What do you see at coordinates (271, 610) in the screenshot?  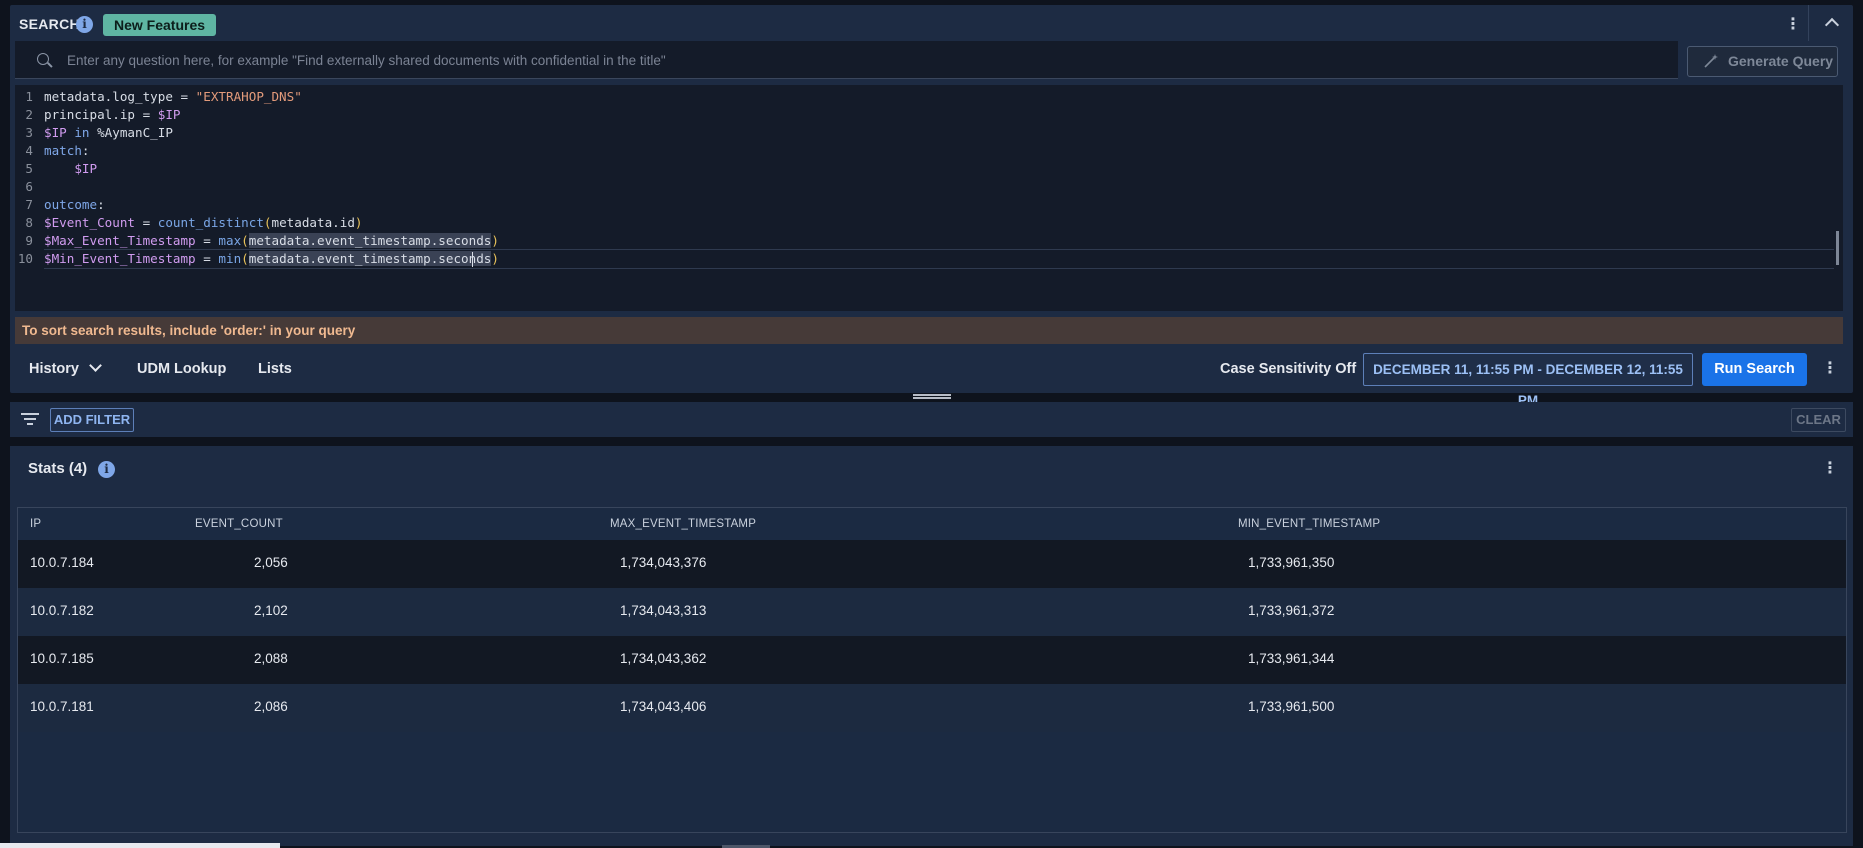 I see `cell-event-count: 2,102` at bounding box center [271, 610].